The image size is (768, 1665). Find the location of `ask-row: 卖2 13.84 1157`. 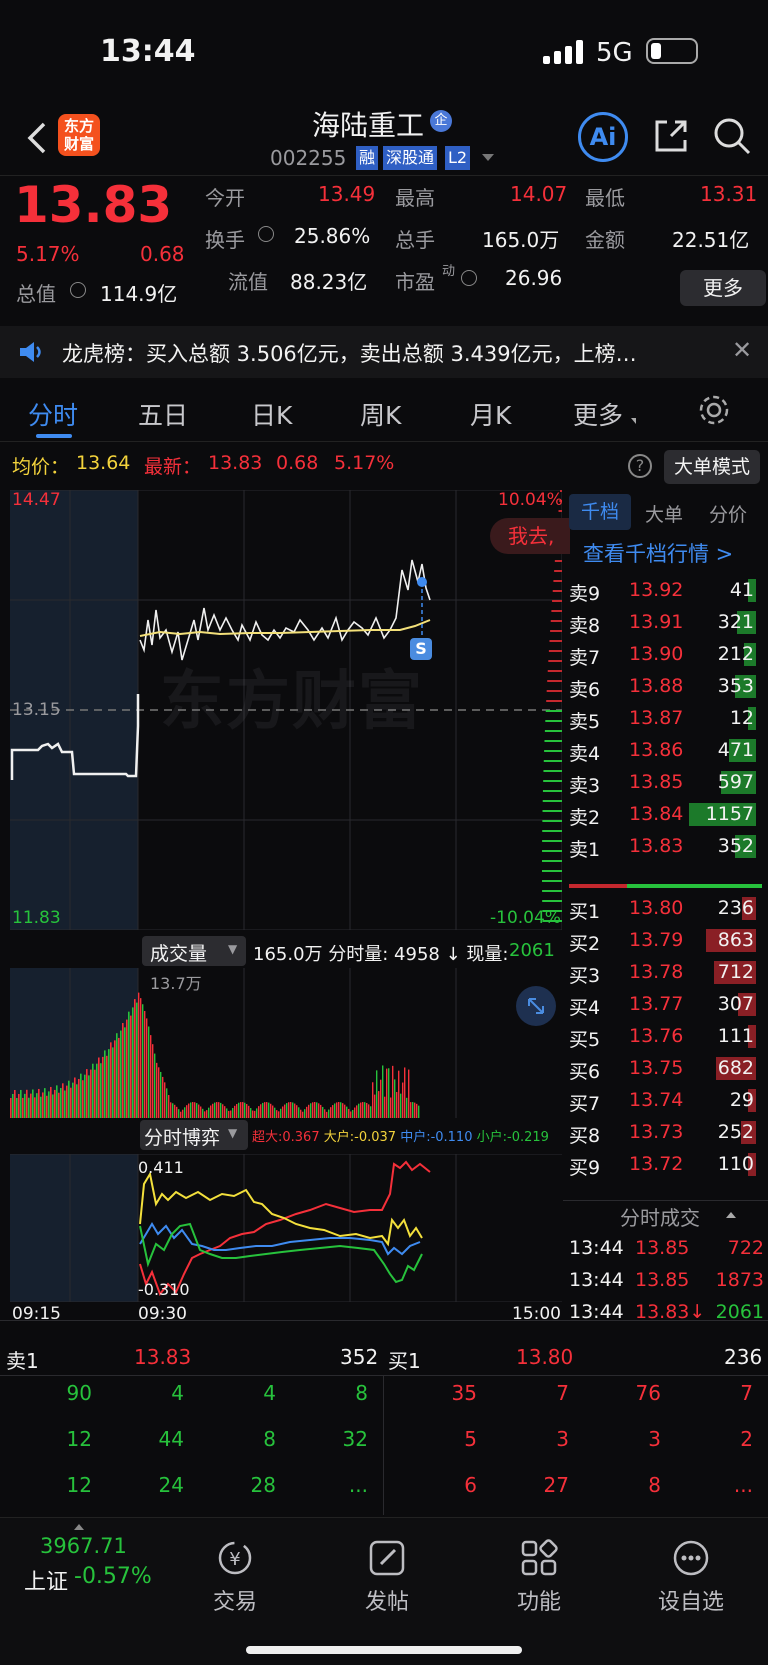

ask-row: 卖2 13.84 1157 is located at coordinates (665, 815).